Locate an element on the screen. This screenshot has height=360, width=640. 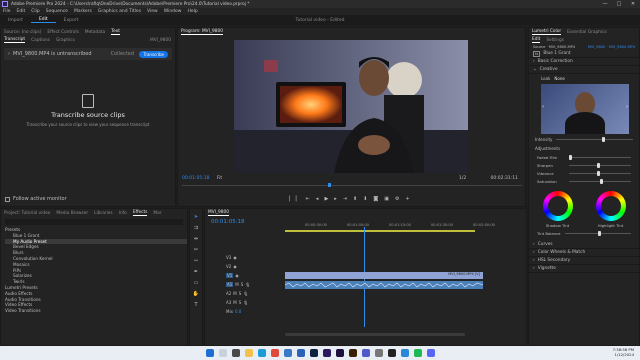
close-button: ✕ is located at coordinates (633, 4).